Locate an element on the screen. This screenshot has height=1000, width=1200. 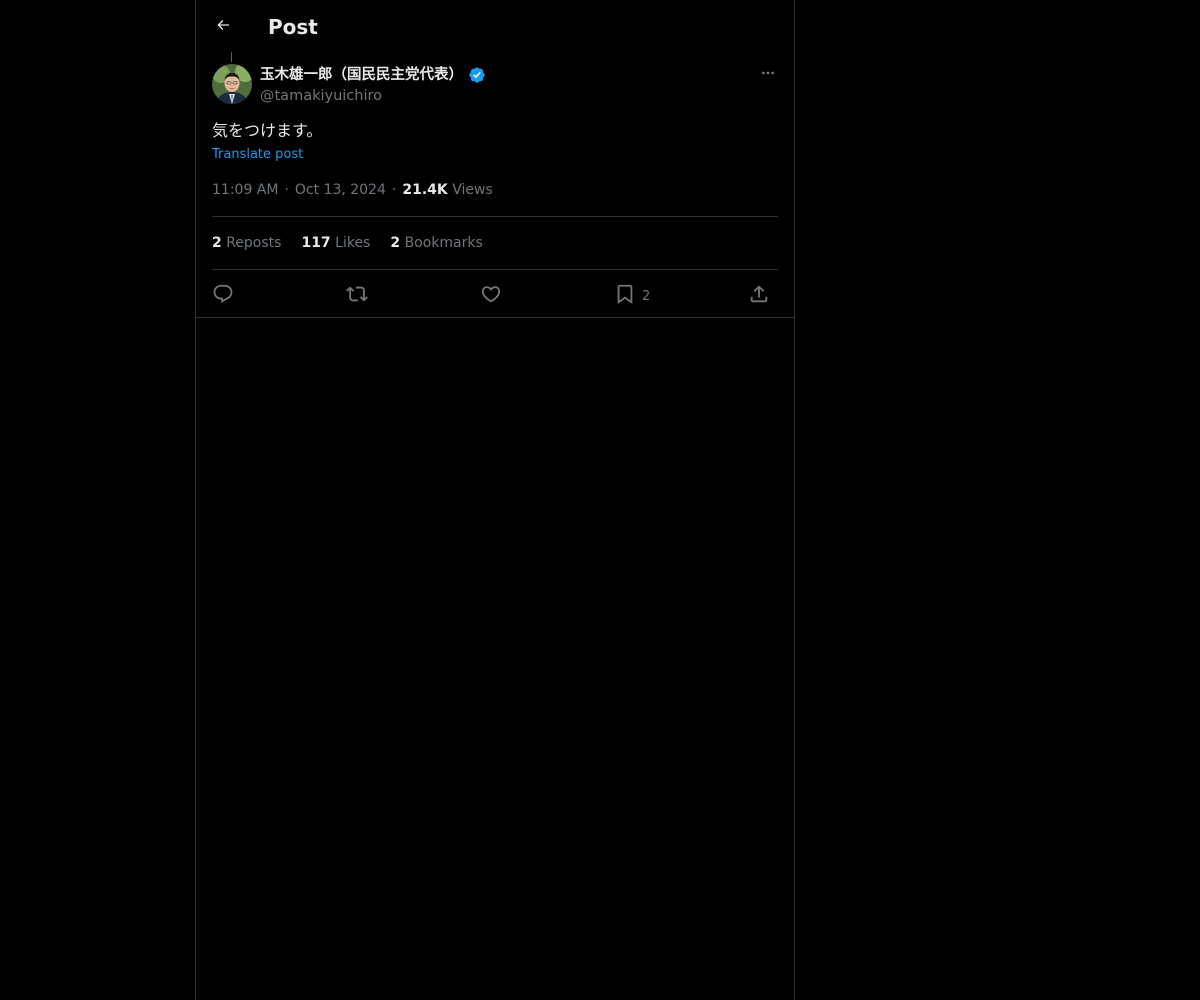
post-time: 11:09 AM is located at coordinates (245, 190).